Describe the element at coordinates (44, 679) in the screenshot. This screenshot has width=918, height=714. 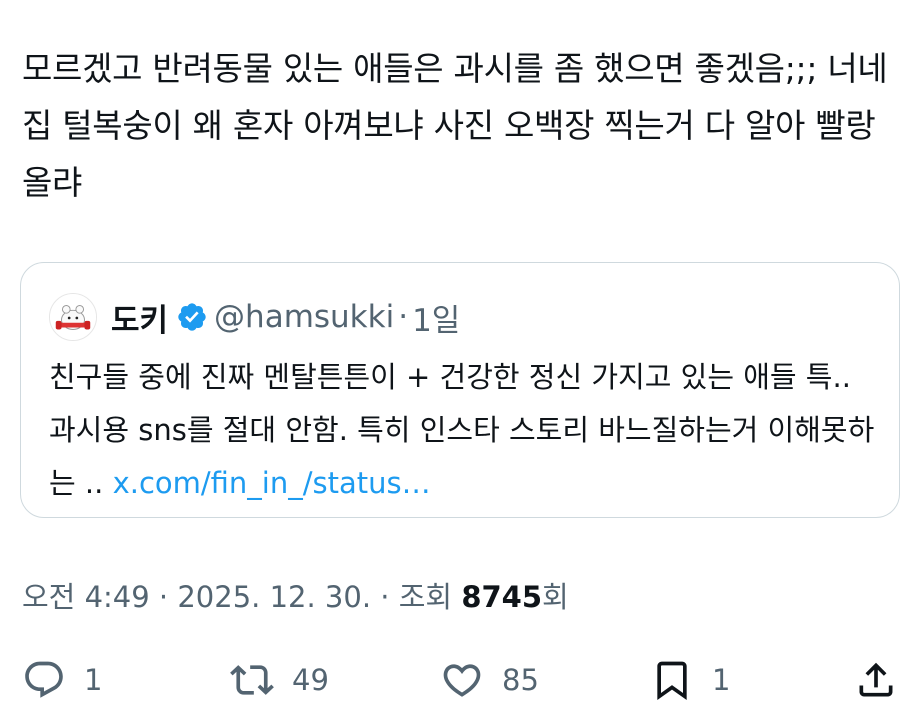
I see `reply-icon` at that location.